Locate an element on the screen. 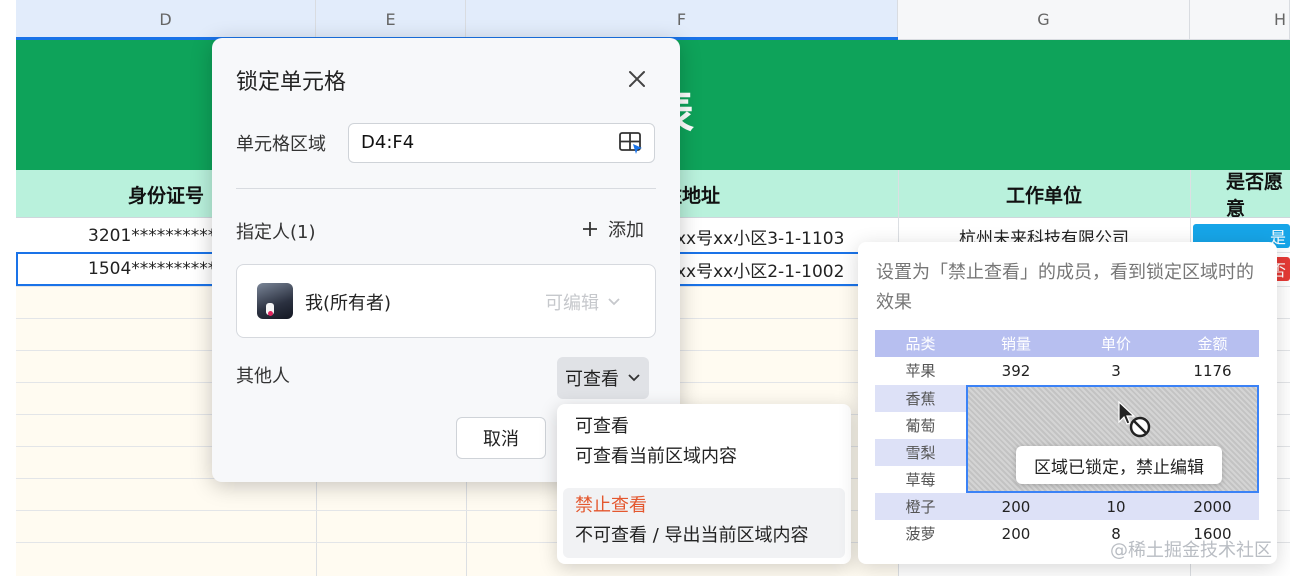 This screenshot has height=576, width=1290. plus-icon is located at coordinates (590, 229).